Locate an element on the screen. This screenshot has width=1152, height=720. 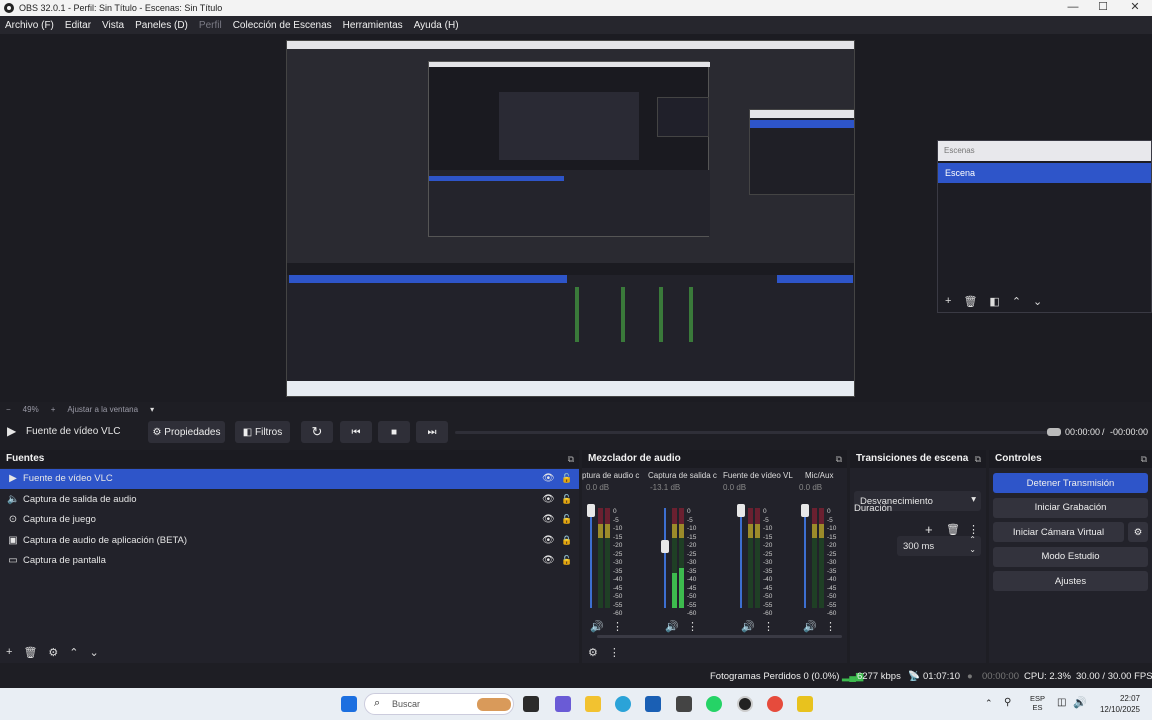
previous-button: ⏮ is located at coordinates (356, 432).